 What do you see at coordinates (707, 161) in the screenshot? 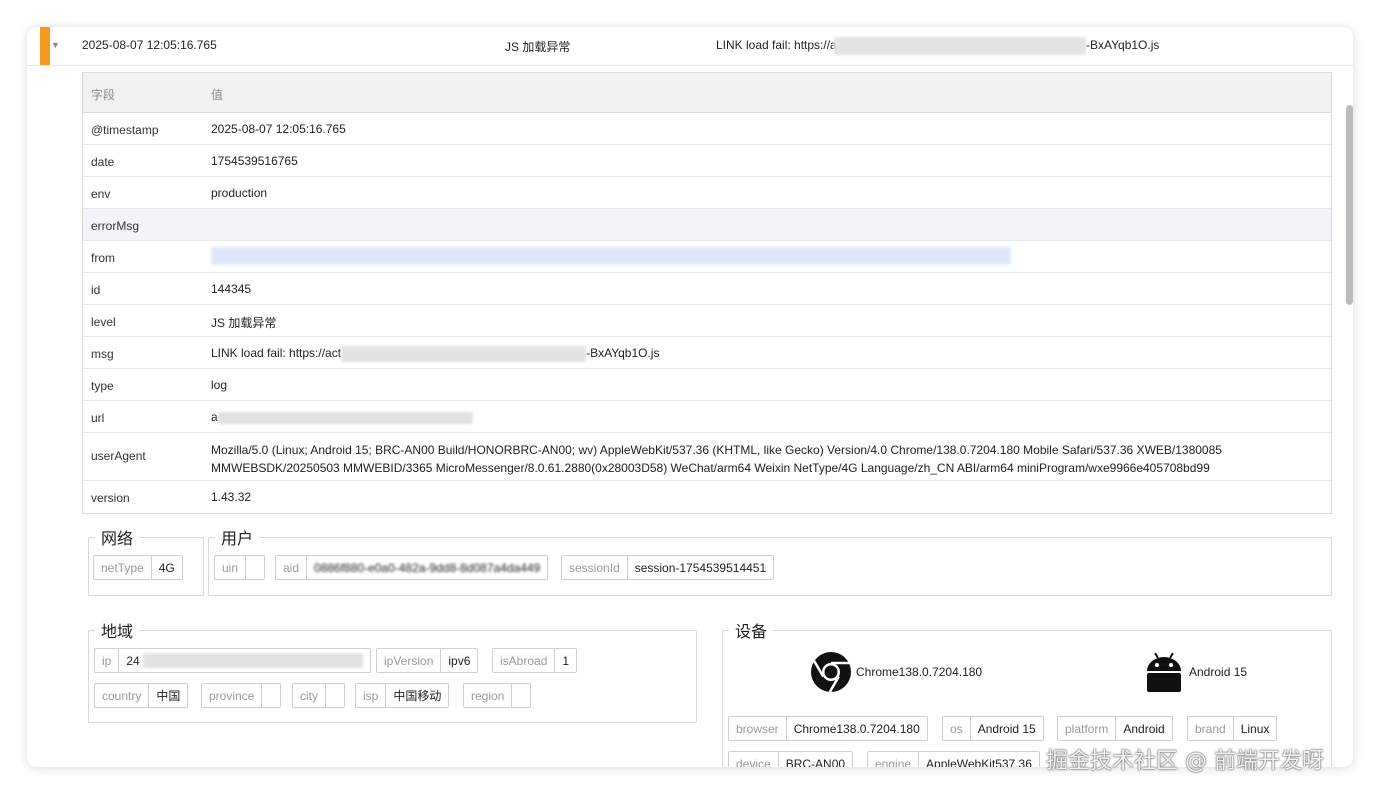
I see `table-row: date 1754539516765` at bounding box center [707, 161].